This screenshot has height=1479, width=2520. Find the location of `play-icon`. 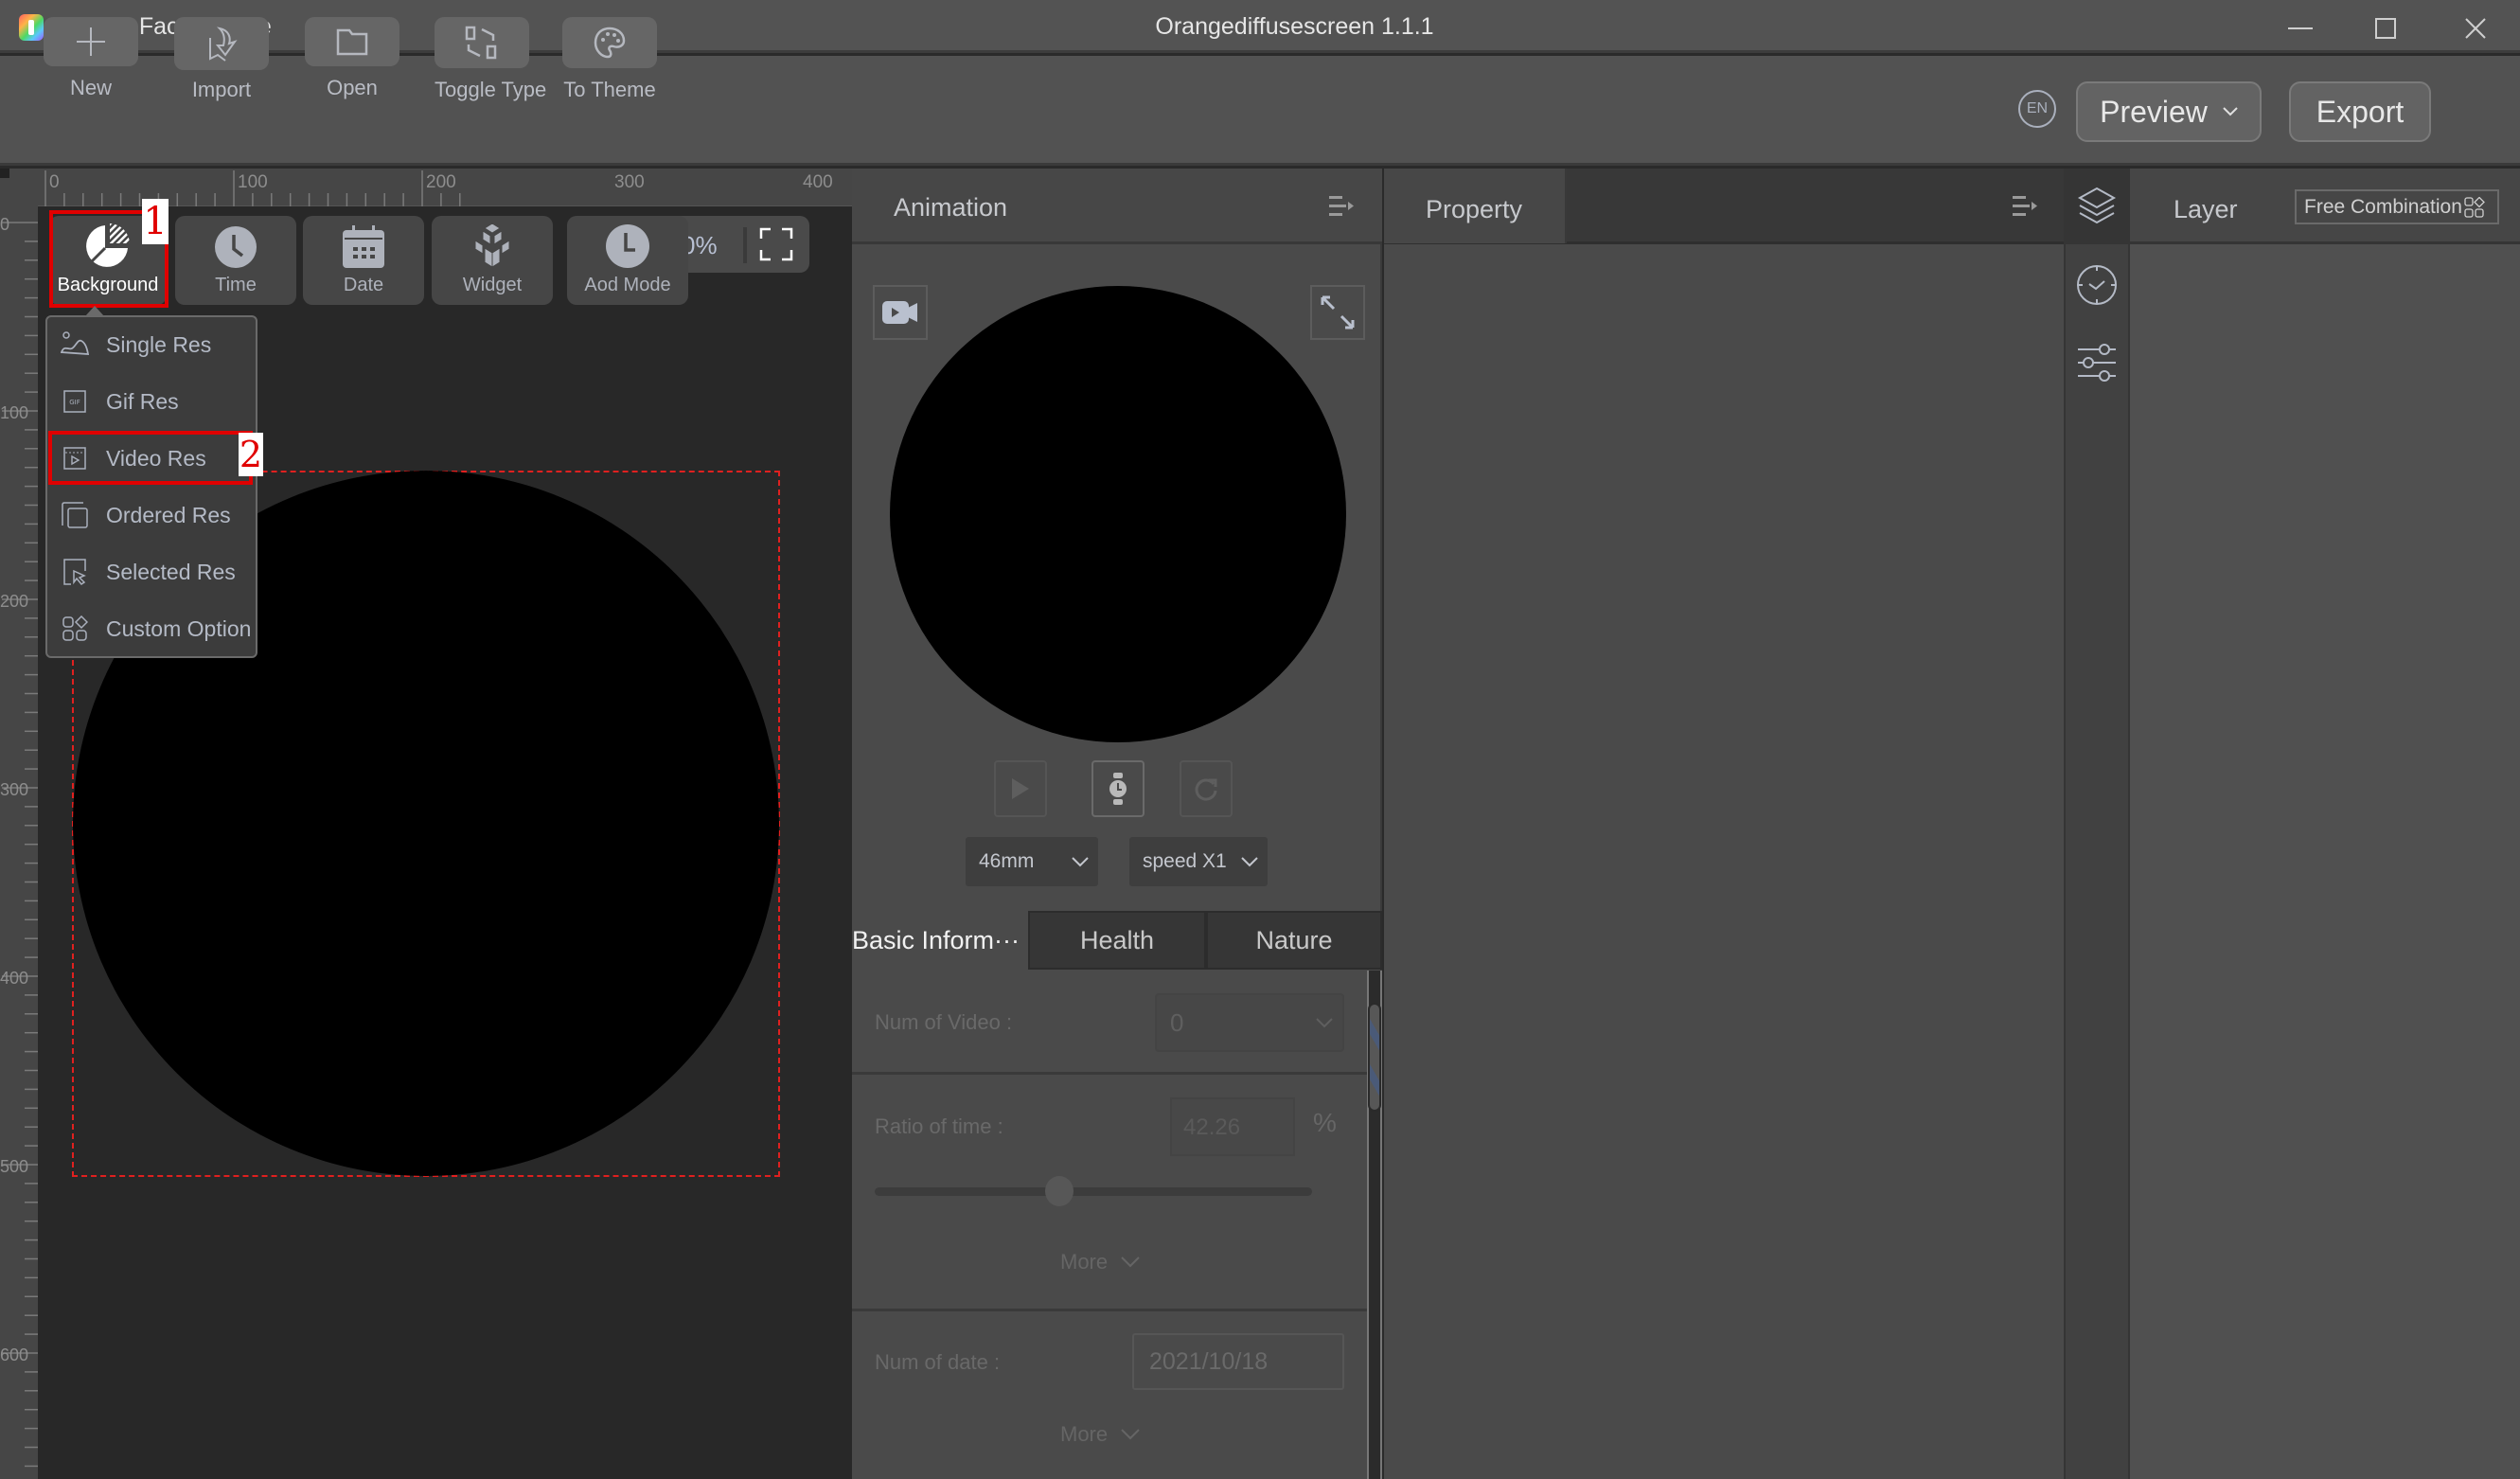

play-icon is located at coordinates (1020, 788).